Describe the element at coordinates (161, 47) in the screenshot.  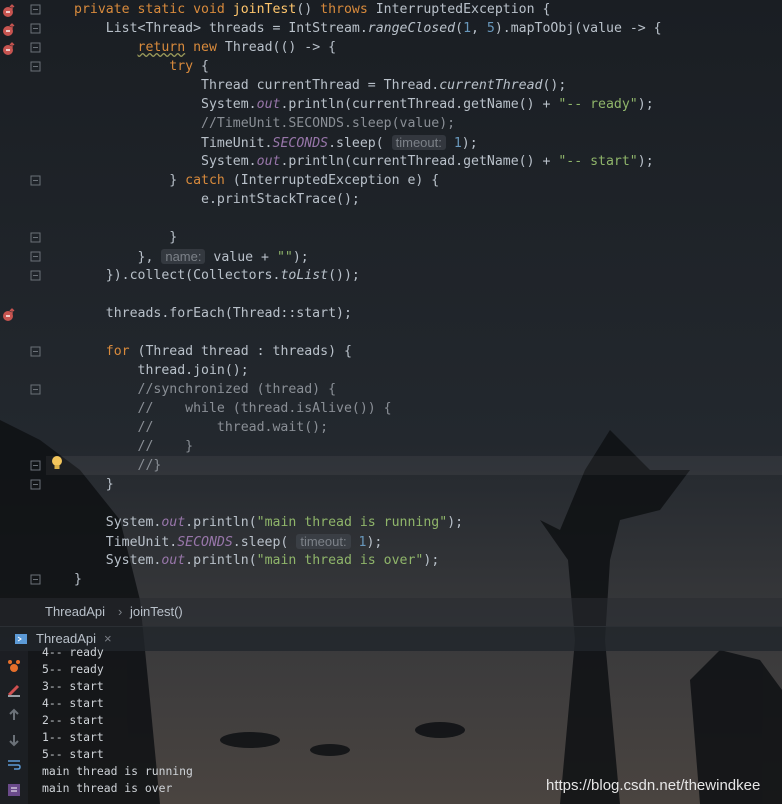
I see `code-token: return` at that location.